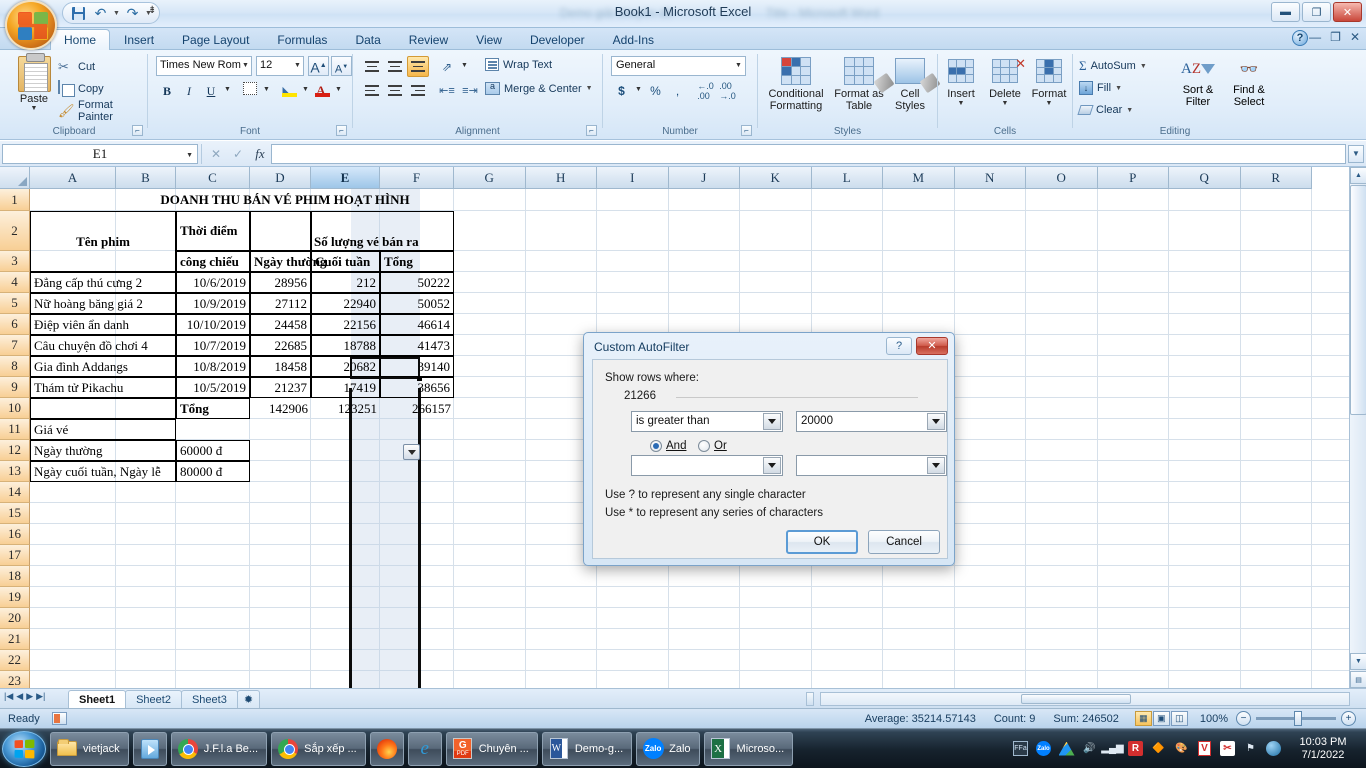 The image size is (1366, 768). Describe the element at coordinates (808, 153) in the screenshot. I see `formula-input` at that location.